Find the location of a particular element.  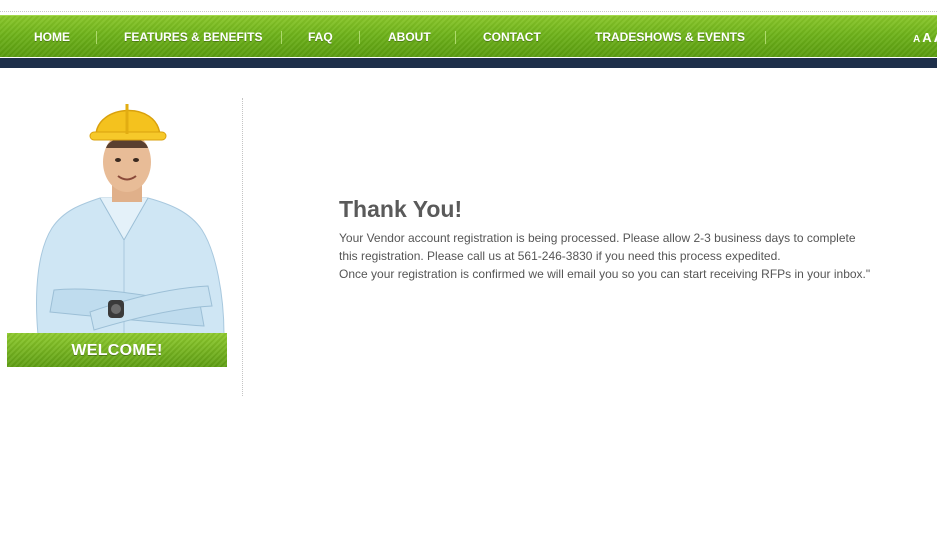

nav-features-benefits: FEATURES & BENEFITS is located at coordinates (193, 37).